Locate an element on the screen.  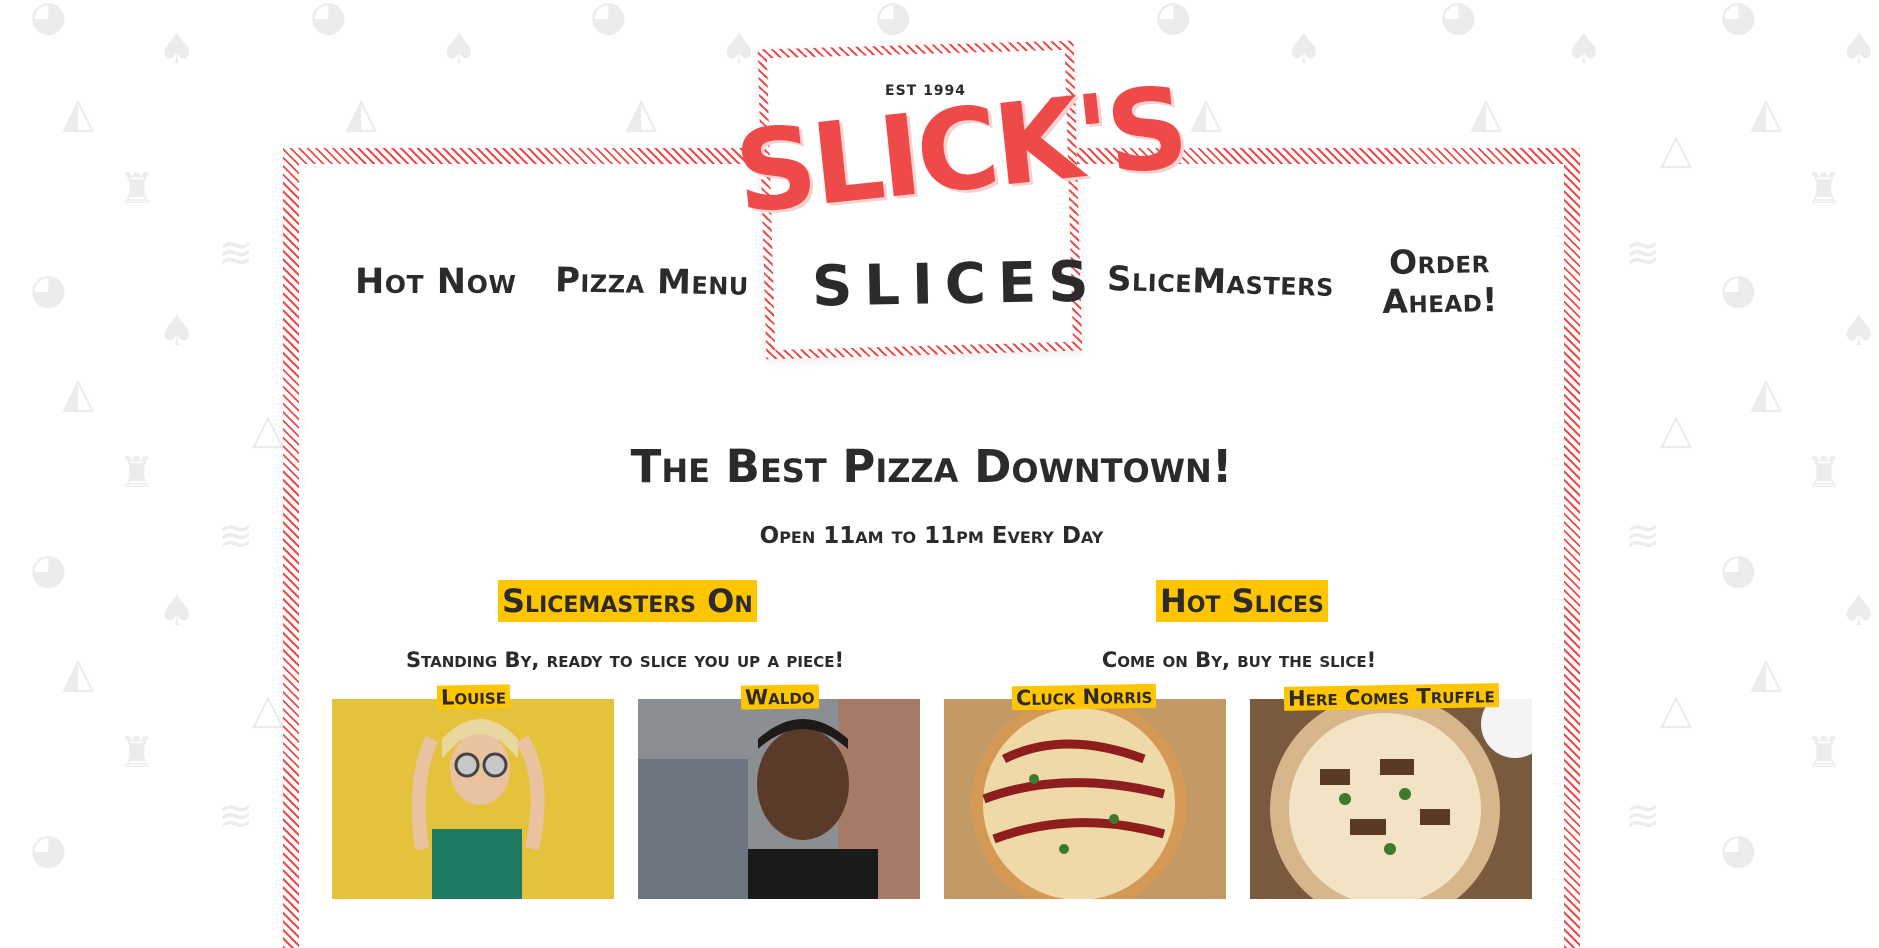
nav-pizza-menu: Pizza Menu is located at coordinates (652, 281).